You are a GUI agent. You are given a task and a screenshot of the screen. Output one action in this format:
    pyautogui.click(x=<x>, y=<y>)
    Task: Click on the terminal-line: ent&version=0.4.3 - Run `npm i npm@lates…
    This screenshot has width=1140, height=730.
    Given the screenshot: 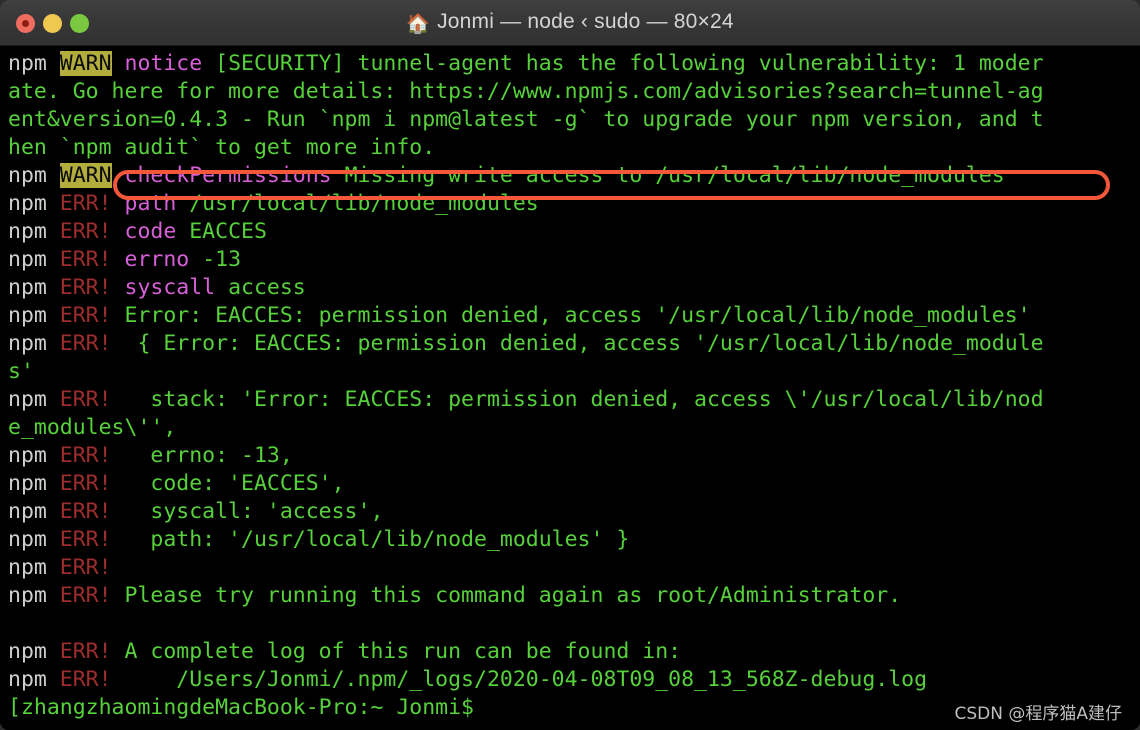 What is the action you would take?
    pyautogui.click(x=574, y=120)
    